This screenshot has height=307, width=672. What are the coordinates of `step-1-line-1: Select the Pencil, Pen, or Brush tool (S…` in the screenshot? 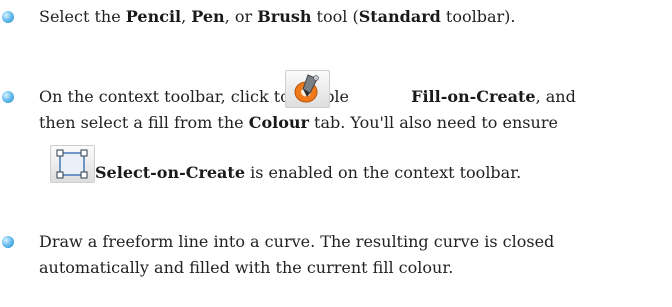 It's located at (277, 17).